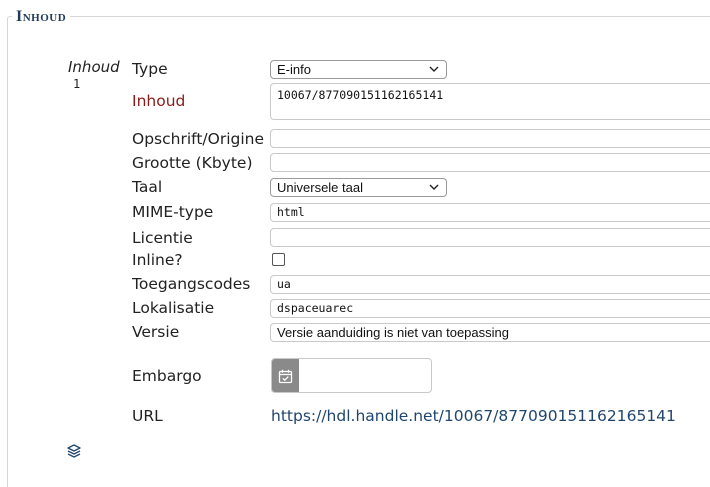 The width and height of the screenshot is (710, 487). What do you see at coordinates (490, 212) in the screenshot?
I see `mime-input: html` at bounding box center [490, 212].